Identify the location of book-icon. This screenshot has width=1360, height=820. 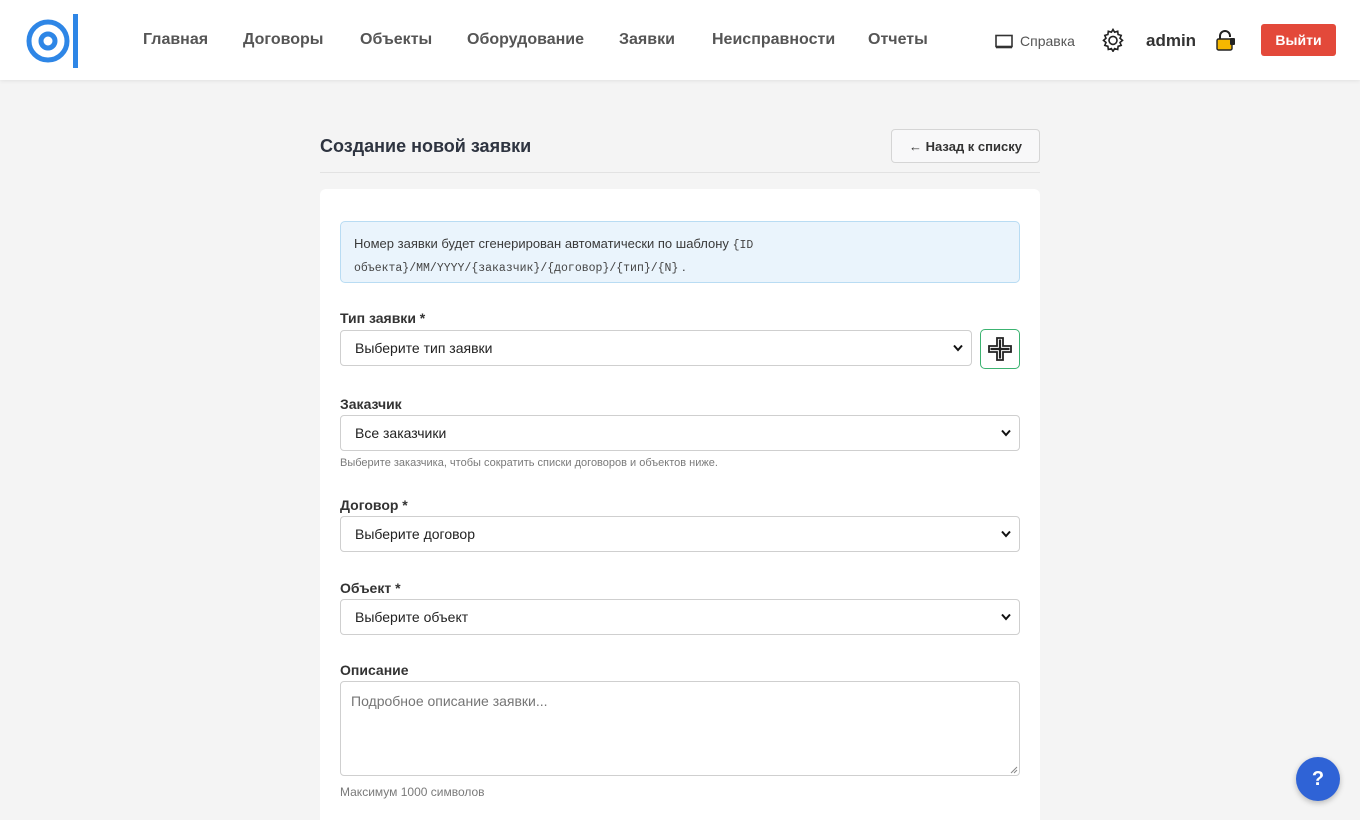
(1004, 41).